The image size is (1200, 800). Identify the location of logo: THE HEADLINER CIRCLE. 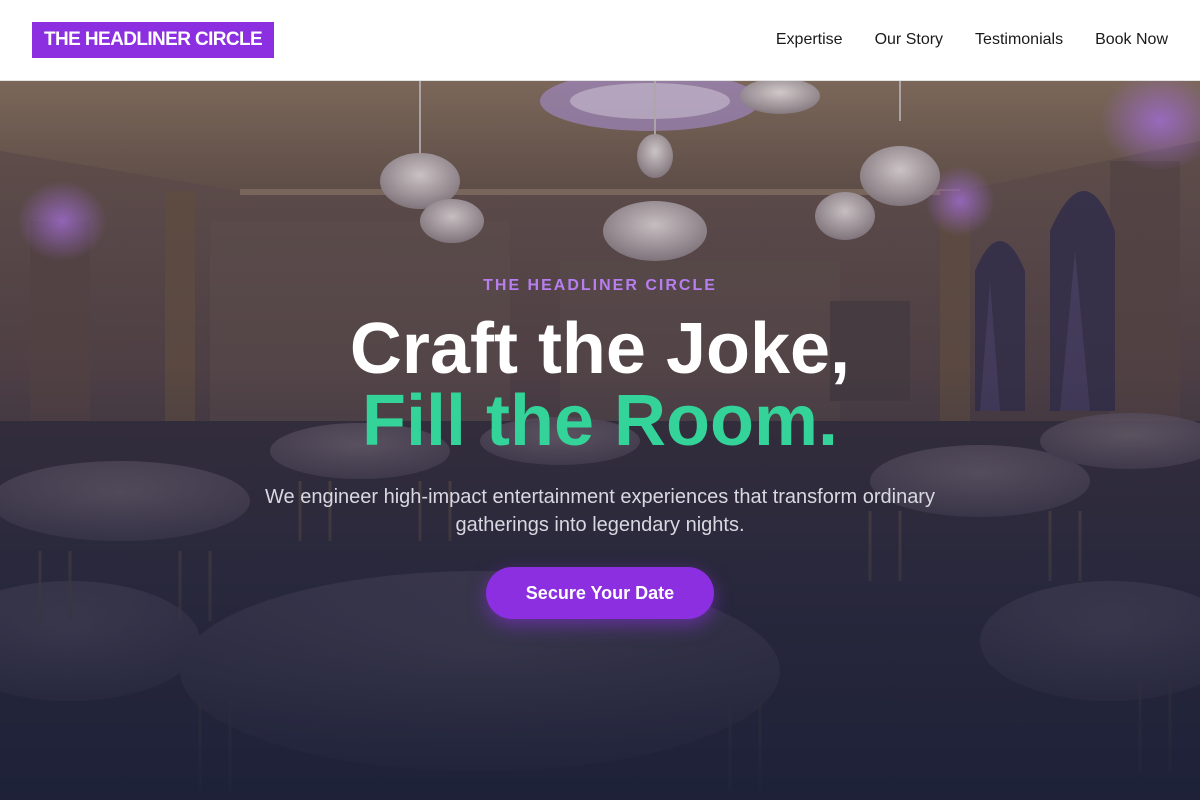
(153, 40).